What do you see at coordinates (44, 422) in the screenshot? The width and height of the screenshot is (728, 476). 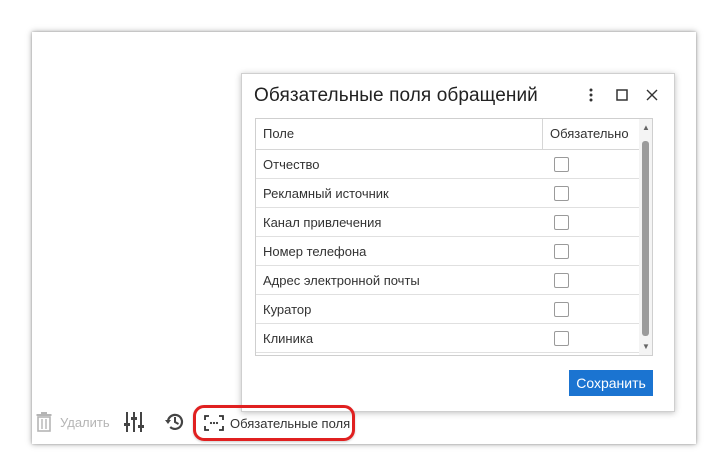 I see `trash-icon` at bounding box center [44, 422].